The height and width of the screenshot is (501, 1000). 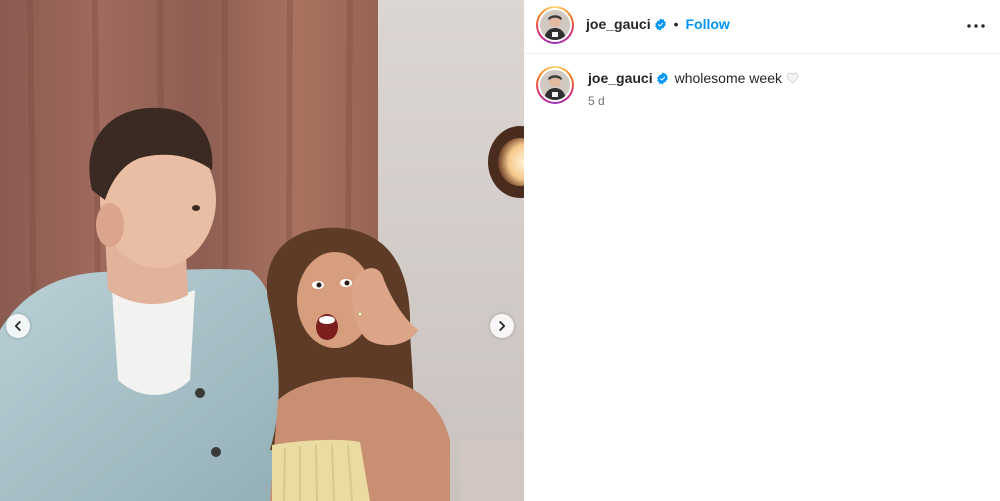 I want to click on follow-button: Follow, so click(x=708, y=24).